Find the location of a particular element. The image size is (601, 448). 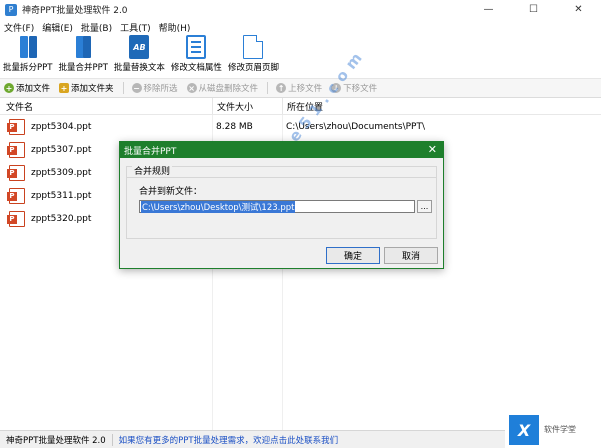

add-folder-button: + 添加文件夹 is located at coordinates (86, 88).